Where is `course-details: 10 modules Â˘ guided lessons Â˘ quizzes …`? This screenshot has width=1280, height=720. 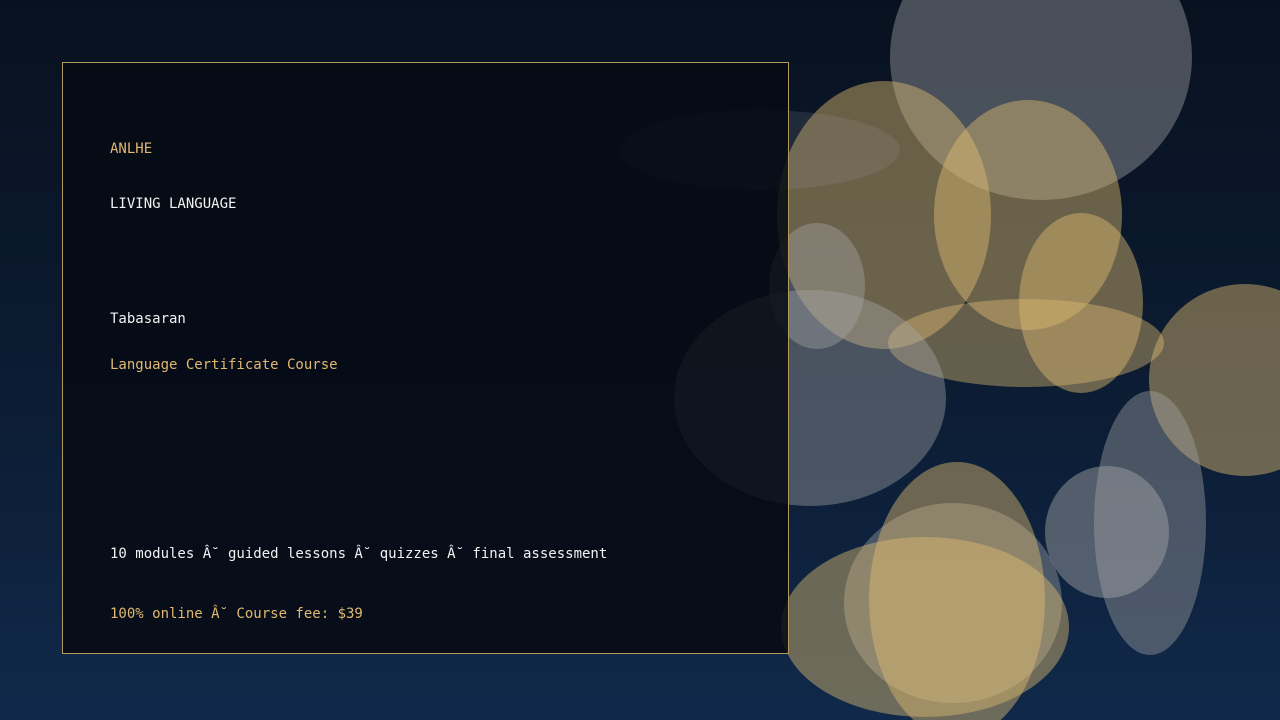
course-details: 10 modules Â˘ guided lessons Â˘ quizzes … is located at coordinates (359, 554).